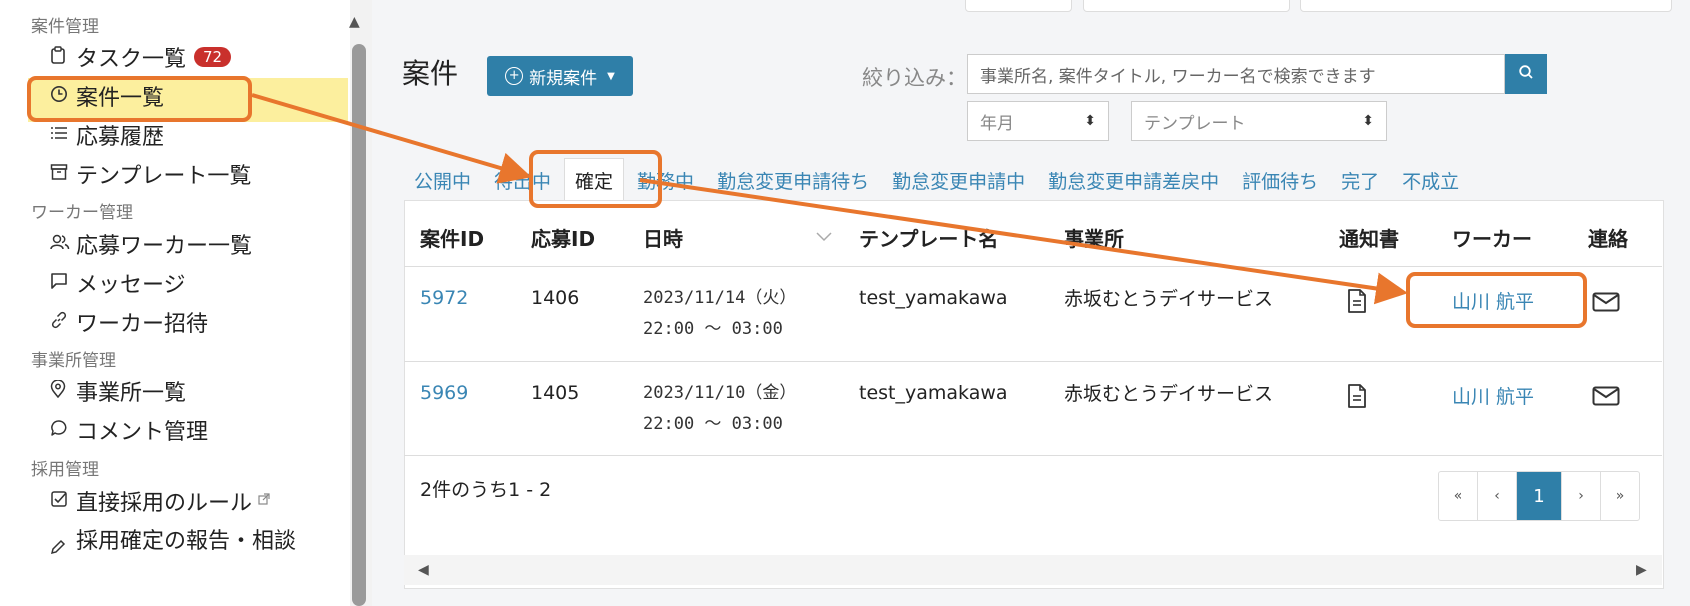 Image resolution: width=1690 pixels, height=606 pixels. Describe the element at coordinates (1023, 241) in the screenshot. I see `arrow-to-worker` at that location.